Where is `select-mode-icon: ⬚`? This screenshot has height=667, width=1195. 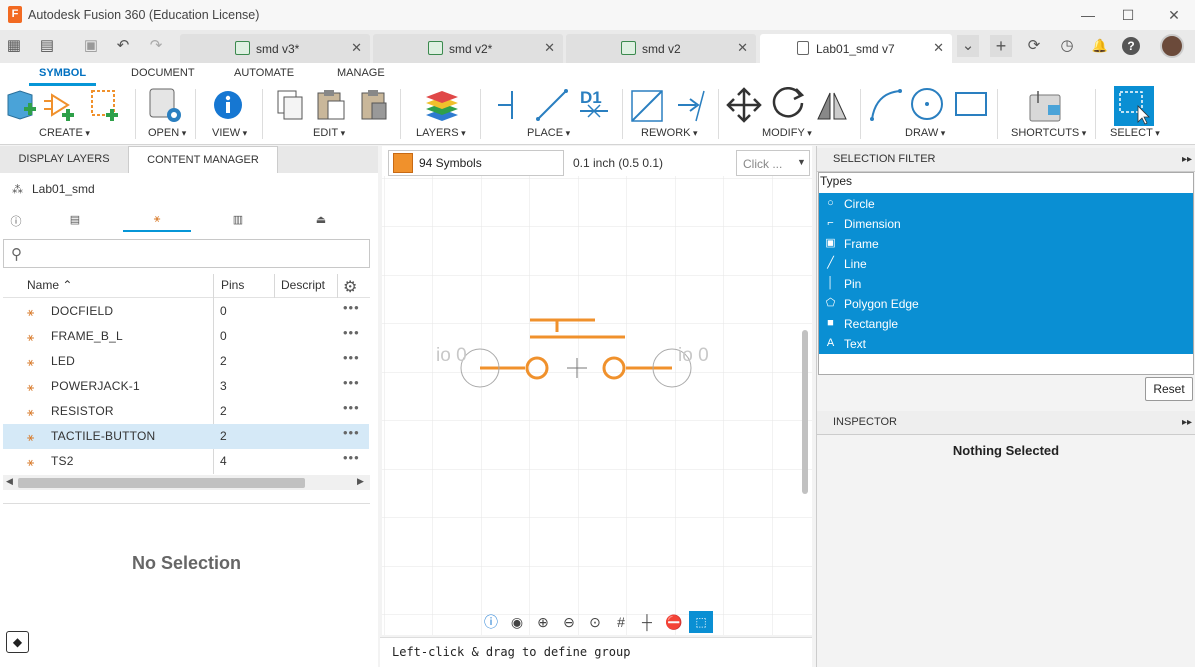 select-mode-icon: ⬚ is located at coordinates (701, 622).